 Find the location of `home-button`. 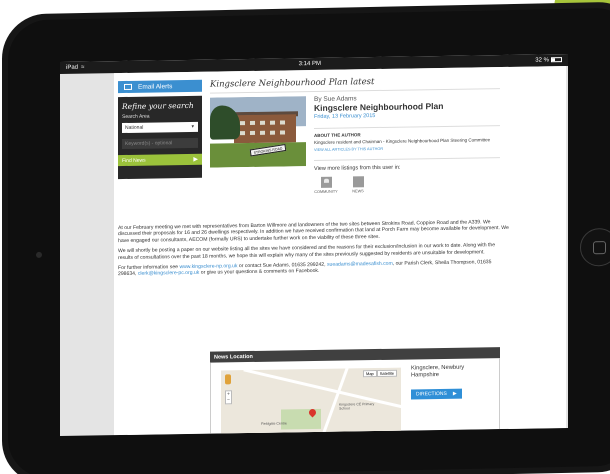

home-button is located at coordinates (595, 247).